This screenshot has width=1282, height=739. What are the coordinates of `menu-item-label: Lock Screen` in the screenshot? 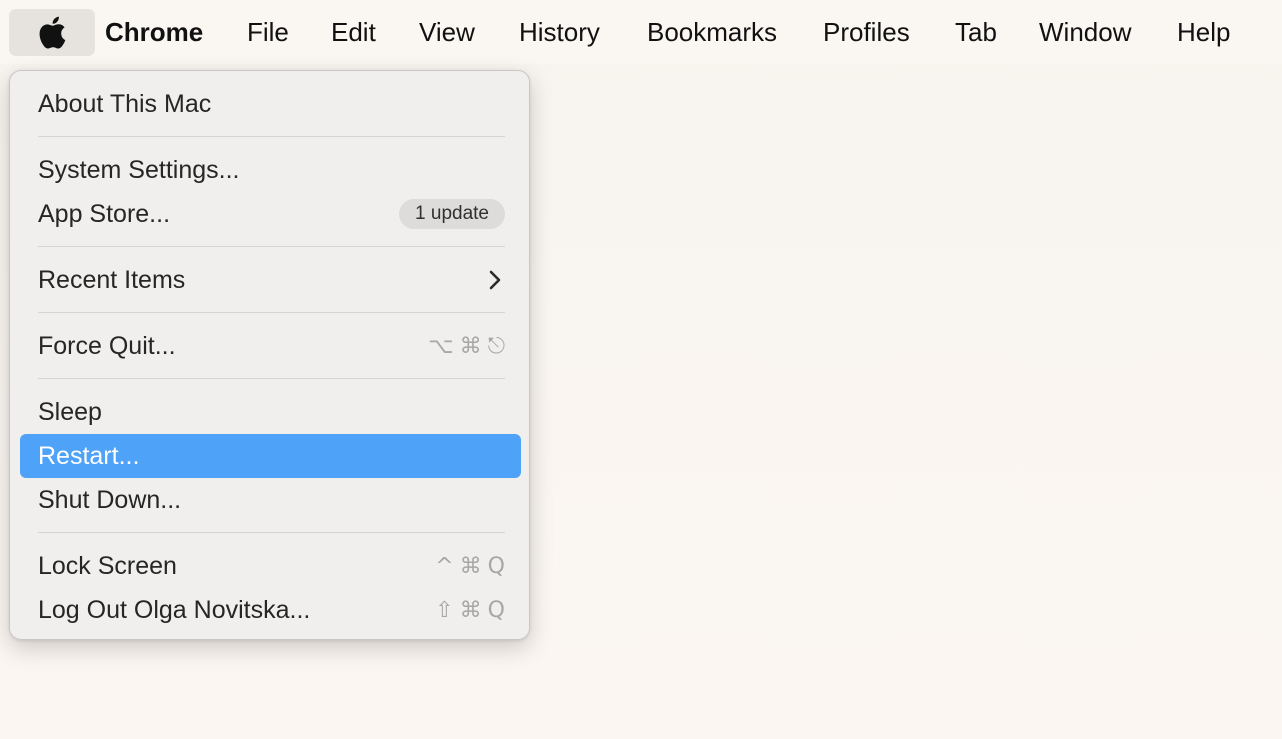 It's located at (107, 566).